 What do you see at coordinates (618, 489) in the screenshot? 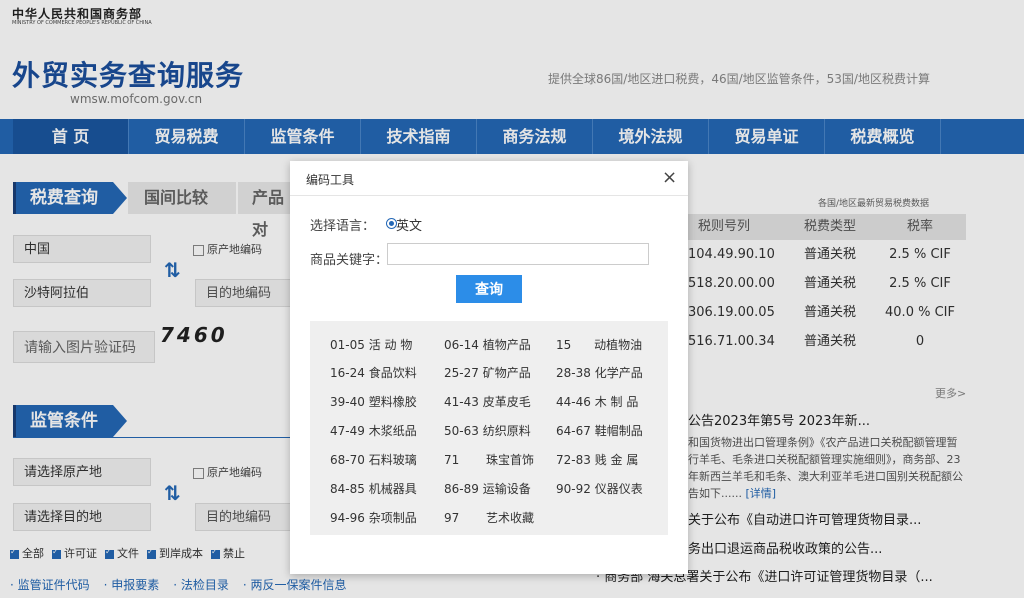
I see `hs-category: 仪器仪表` at bounding box center [618, 489].